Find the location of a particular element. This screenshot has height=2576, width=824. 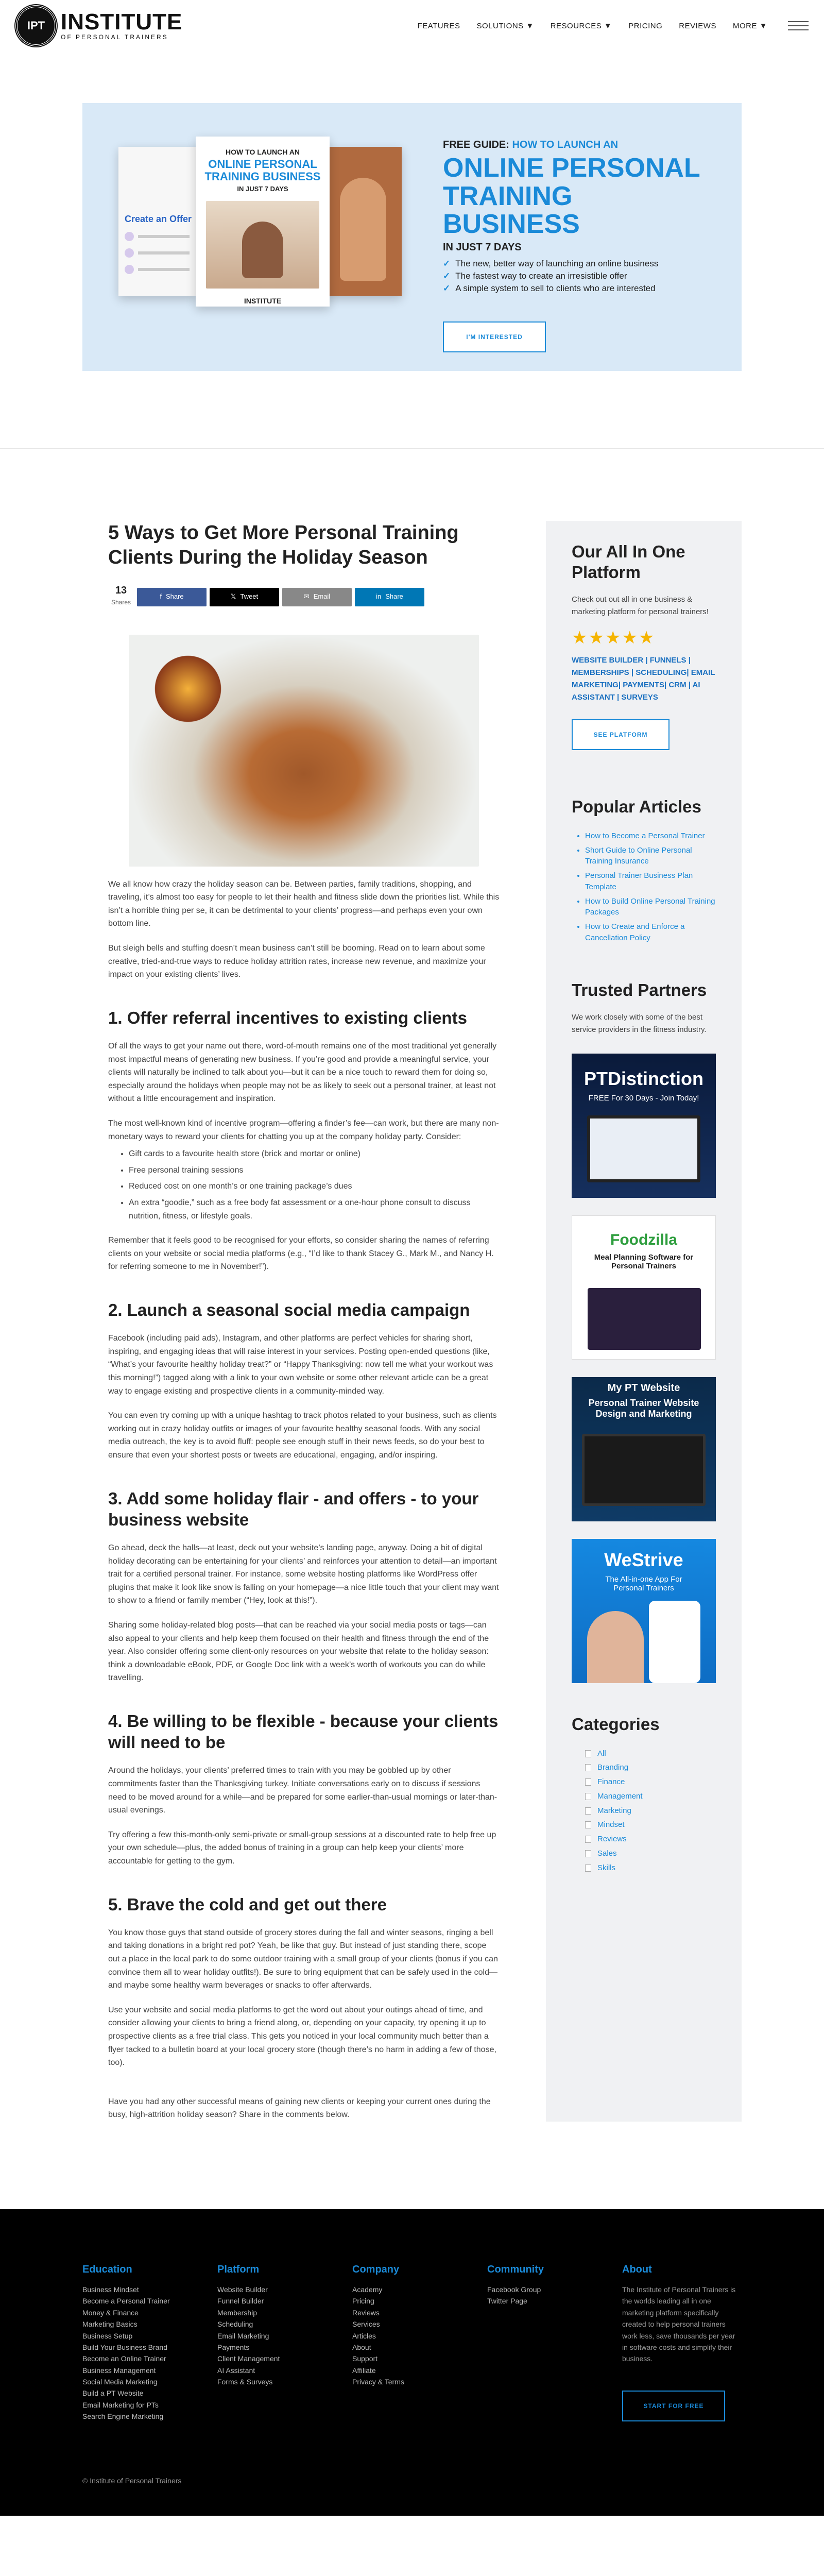

footer-link: Payments is located at coordinates (284, 2347).